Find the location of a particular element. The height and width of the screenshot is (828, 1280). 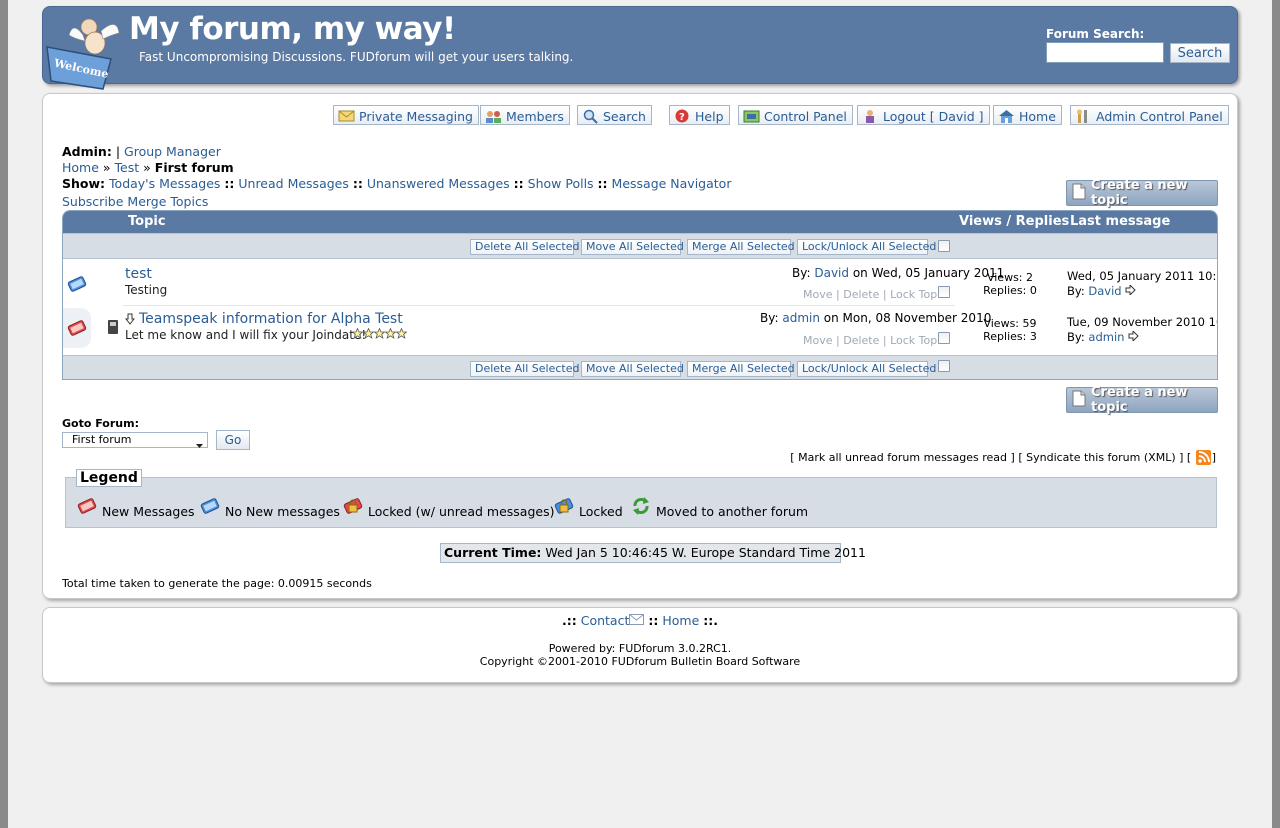

bracket: ] is located at coordinates (1181, 457).